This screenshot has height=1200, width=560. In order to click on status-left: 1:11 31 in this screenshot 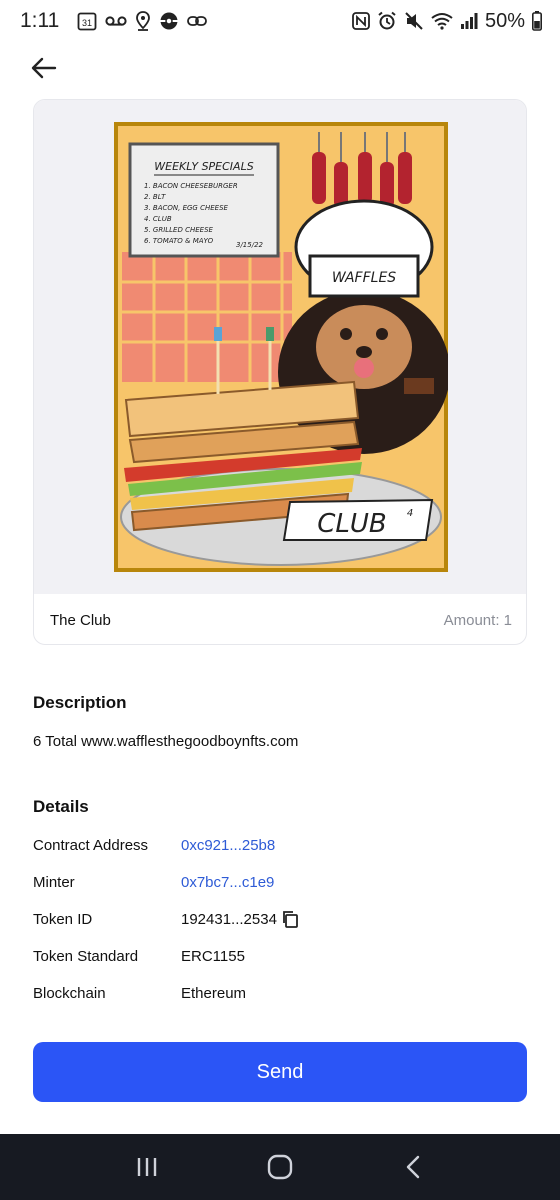, I will do `click(114, 21)`.